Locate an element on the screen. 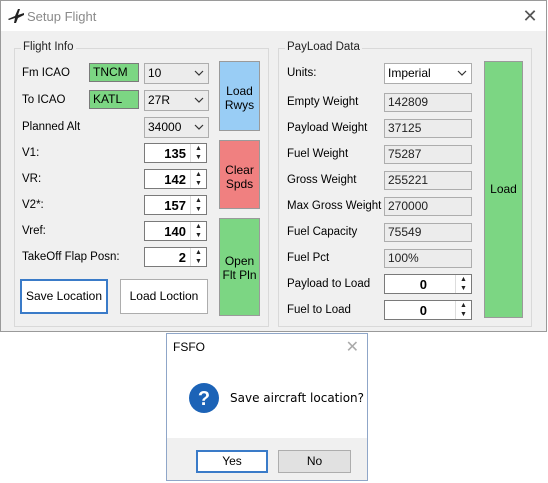 The image size is (548, 483). v2-stepper: 157 ▲ ▼ is located at coordinates (175, 205).